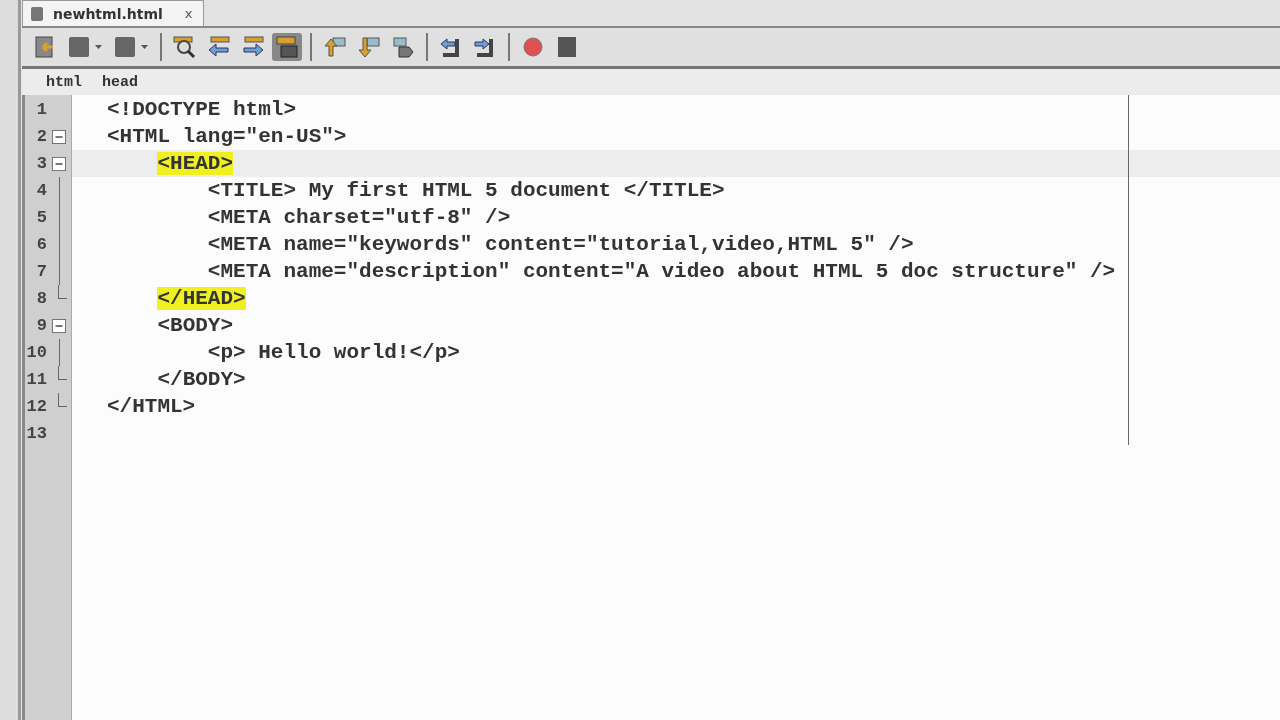 The width and height of the screenshot is (1280, 720). Describe the element at coordinates (41, 298) in the screenshot. I see `line-number: 8` at that location.